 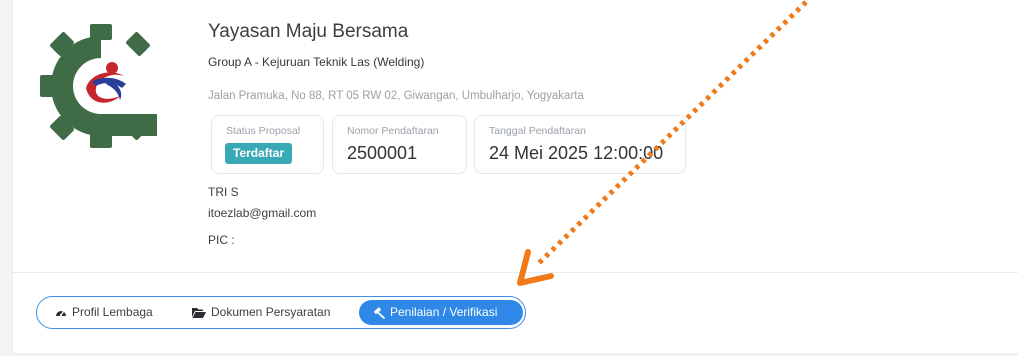 I want to click on folder-open-icon, so click(x=199, y=313).